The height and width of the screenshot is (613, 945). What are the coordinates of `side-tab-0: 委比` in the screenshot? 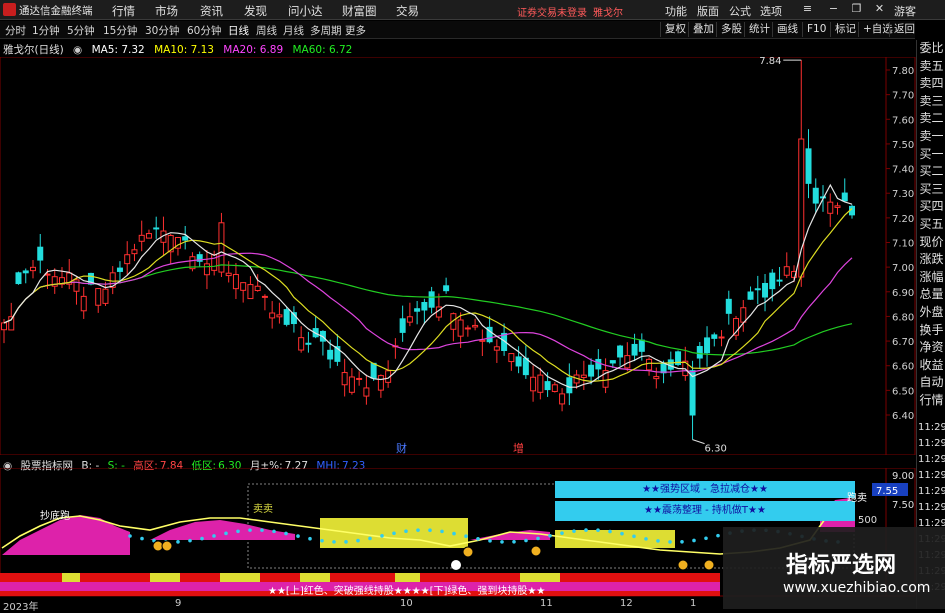 It's located at (931, 49).